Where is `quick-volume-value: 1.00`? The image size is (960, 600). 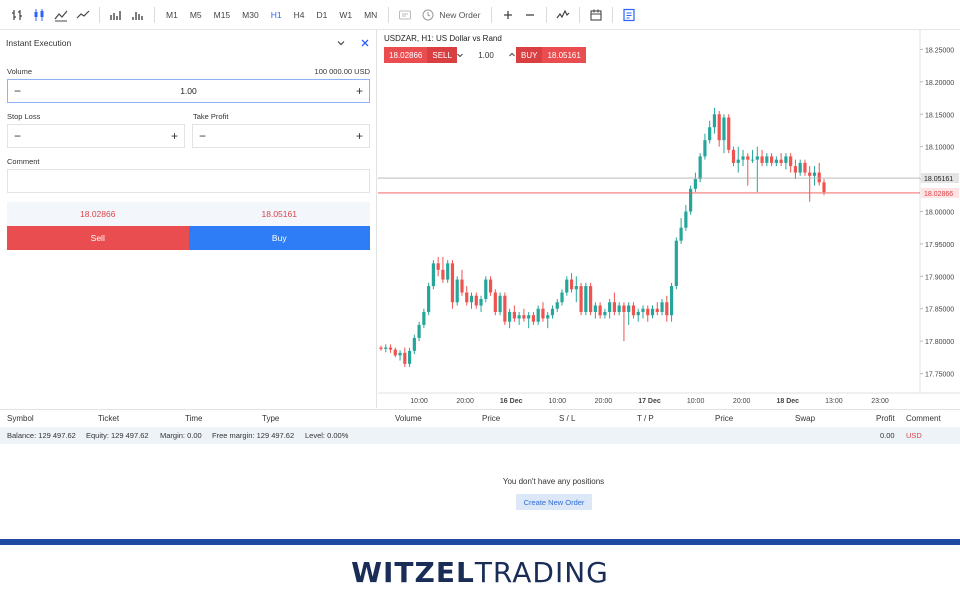 quick-volume-value: 1.00 is located at coordinates (486, 55).